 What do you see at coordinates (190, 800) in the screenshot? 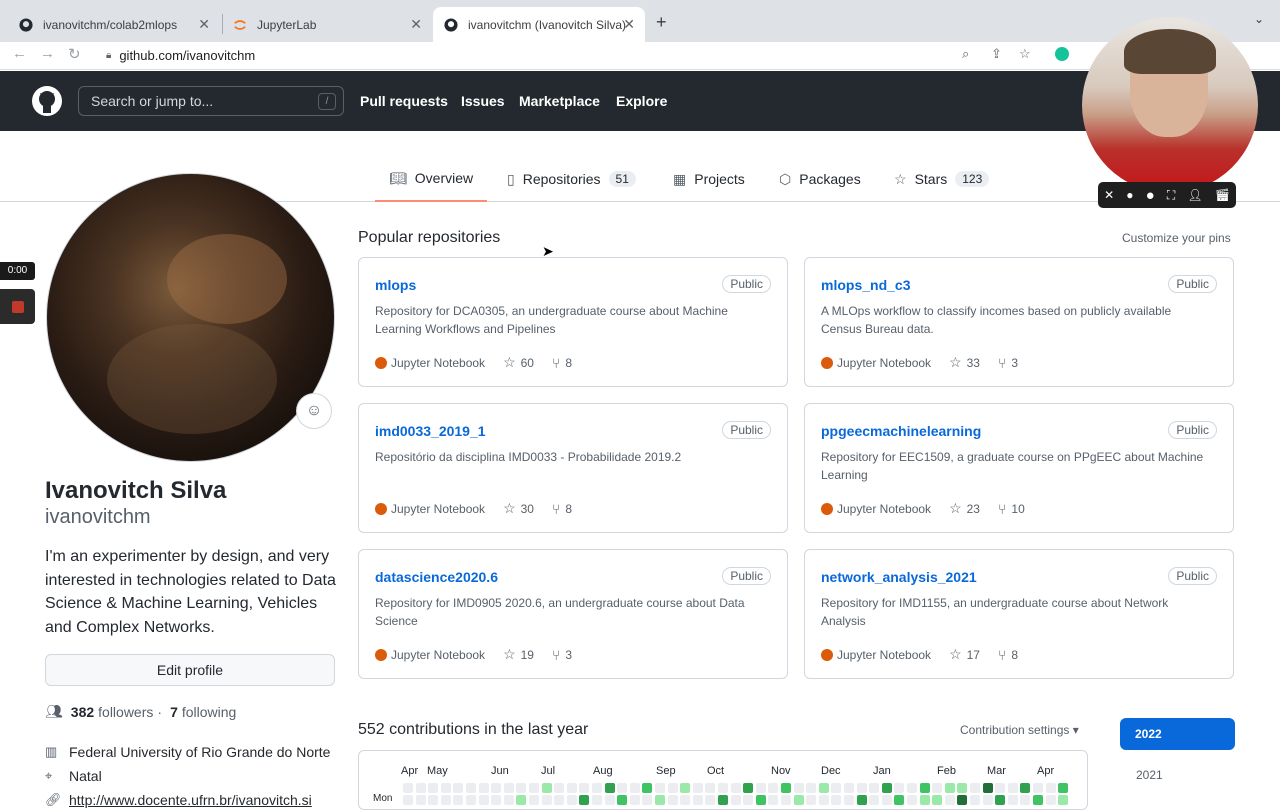
I see `website-link: http://www.docente.ufrn.br/ivanovitch.si` at bounding box center [190, 800].